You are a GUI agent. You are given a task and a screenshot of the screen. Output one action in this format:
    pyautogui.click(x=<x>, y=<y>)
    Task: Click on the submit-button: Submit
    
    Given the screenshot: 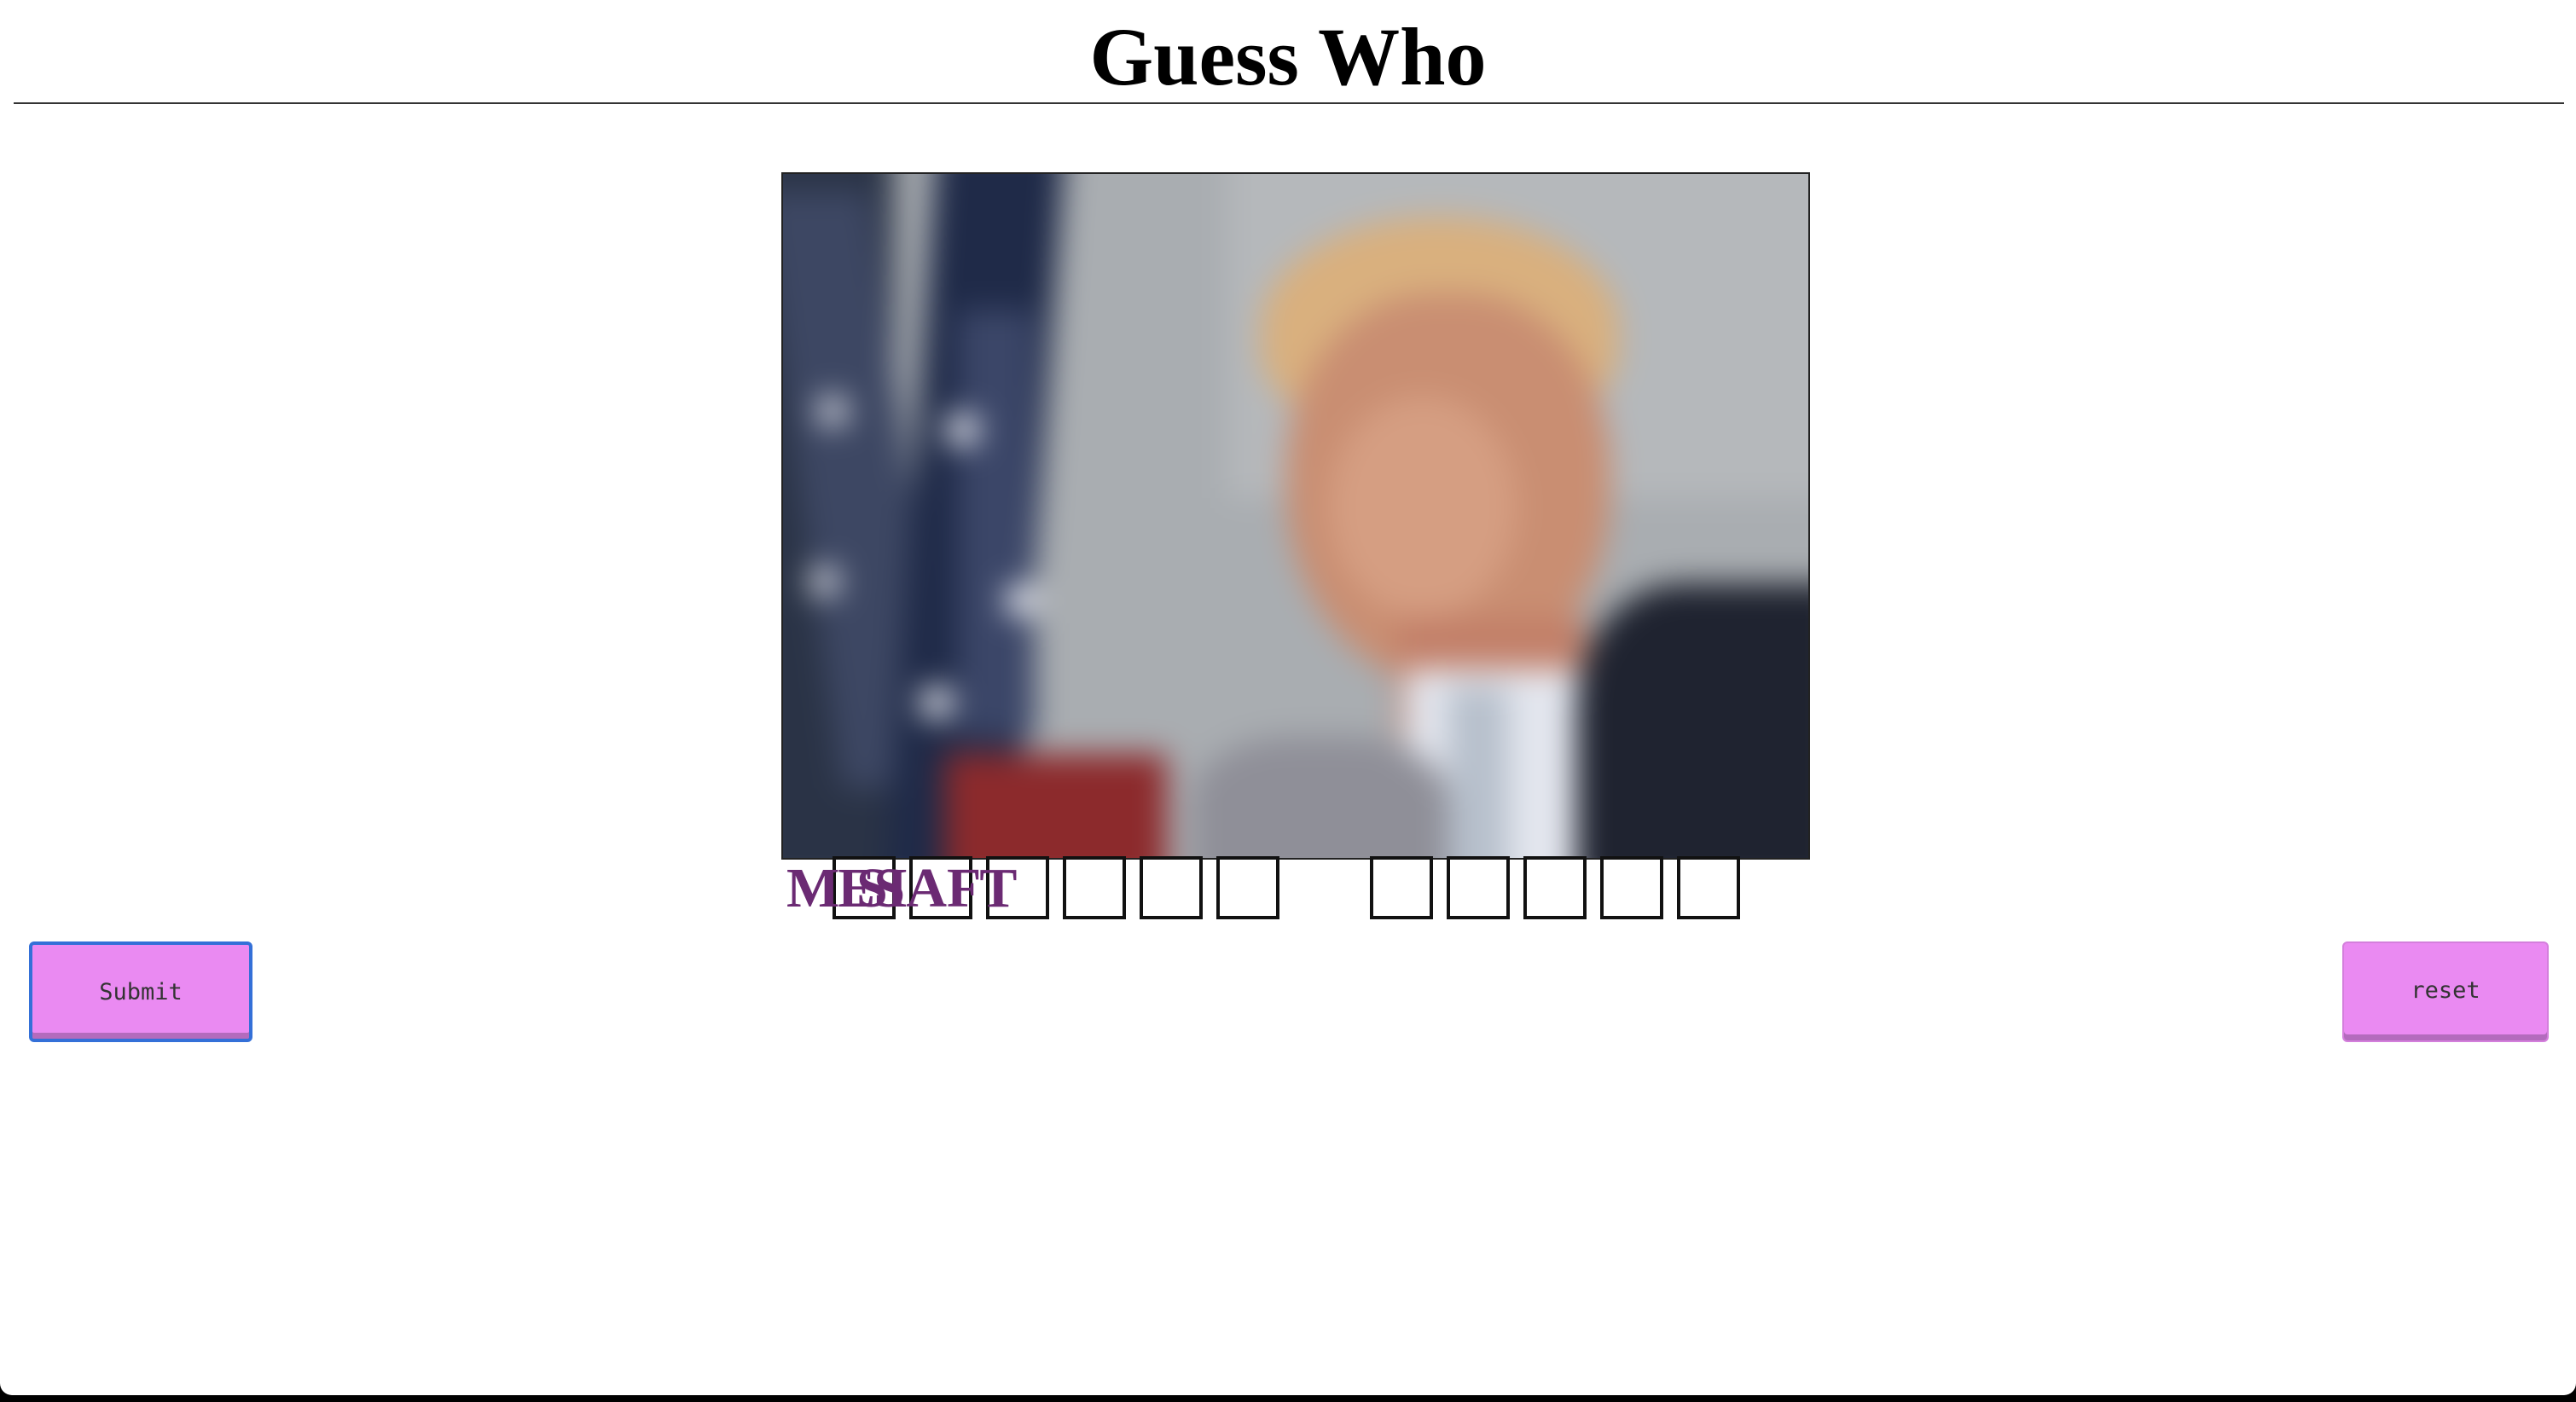 What is the action you would take?
    pyautogui.click(x=140, y=991)
    